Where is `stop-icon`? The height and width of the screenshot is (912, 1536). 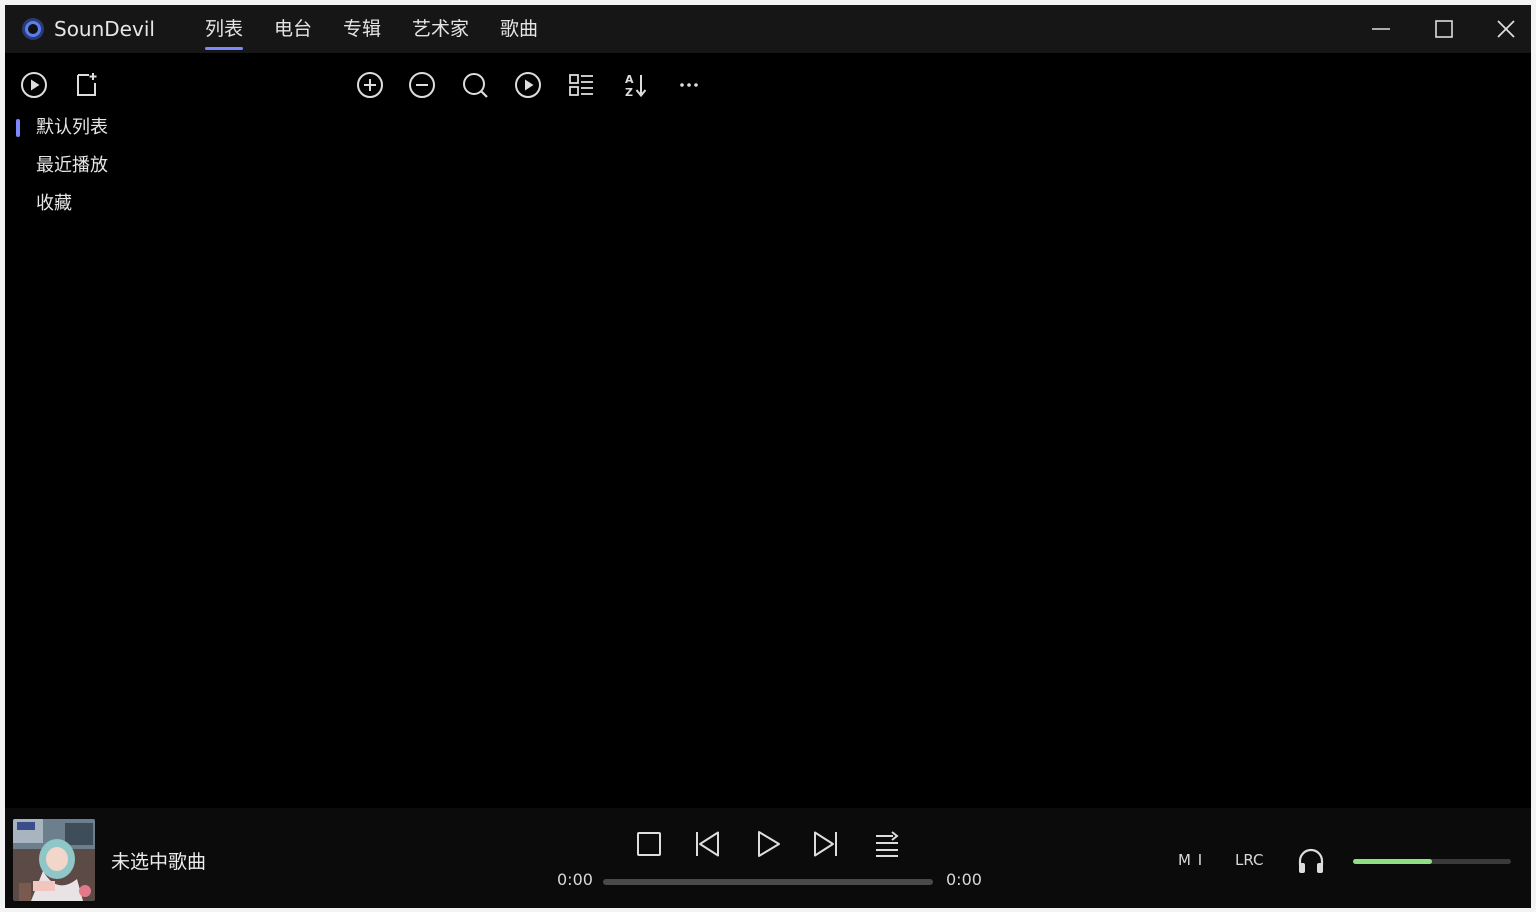
stop-icon is located at coordinates (649, 844).